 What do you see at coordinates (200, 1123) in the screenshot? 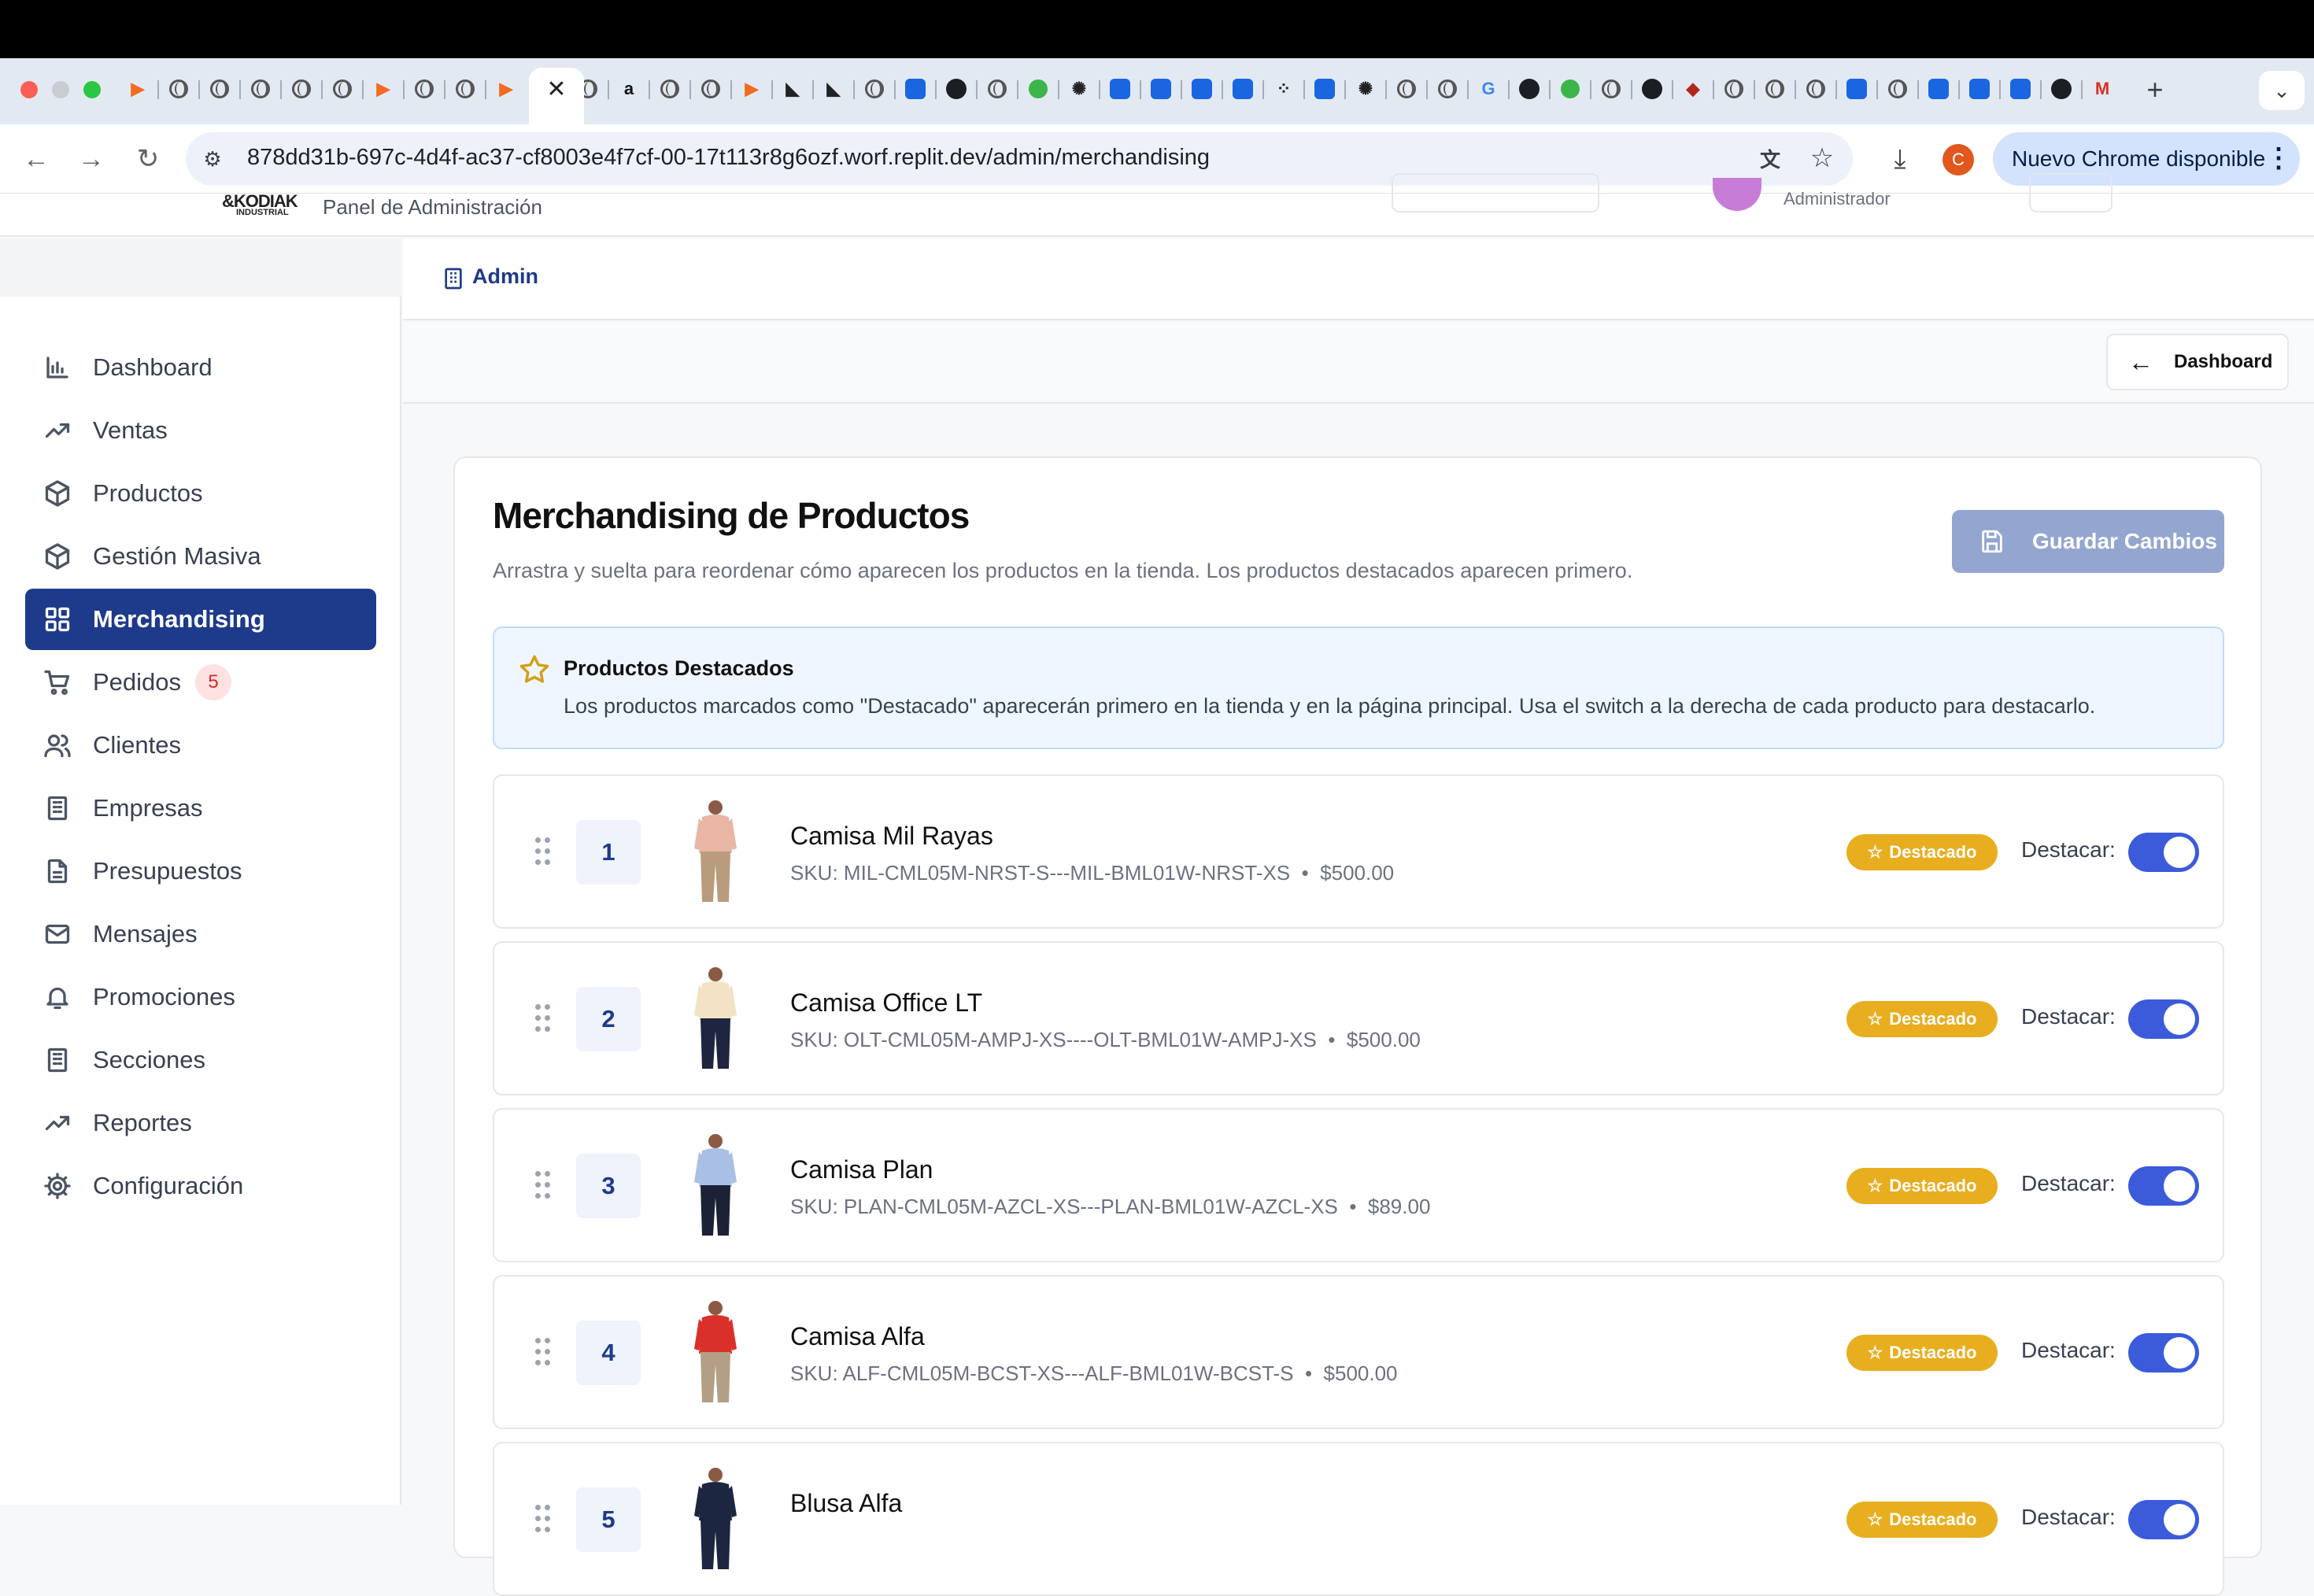
I see `sidebar-item-reportes: Reportes` at bounding box center [200, 1123].